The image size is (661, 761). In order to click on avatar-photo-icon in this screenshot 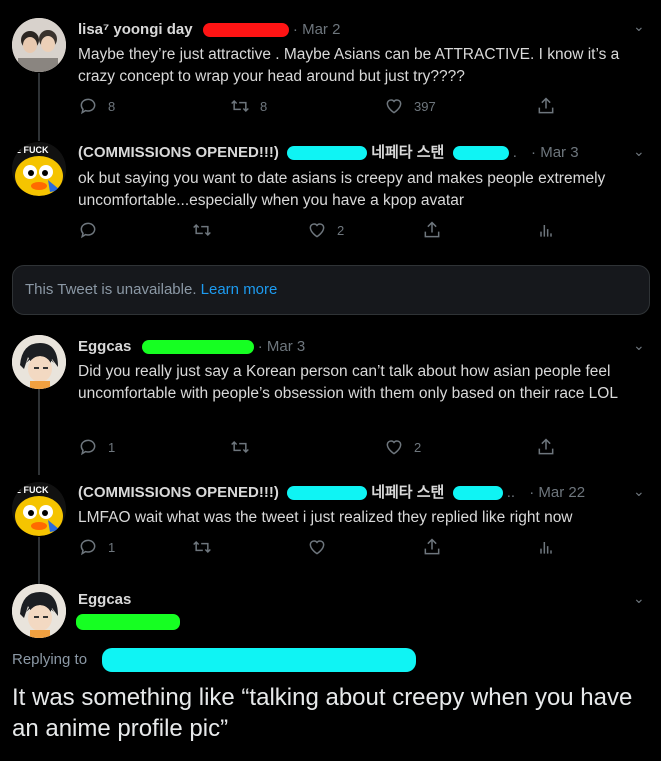, I will do `click(39, 45)`.